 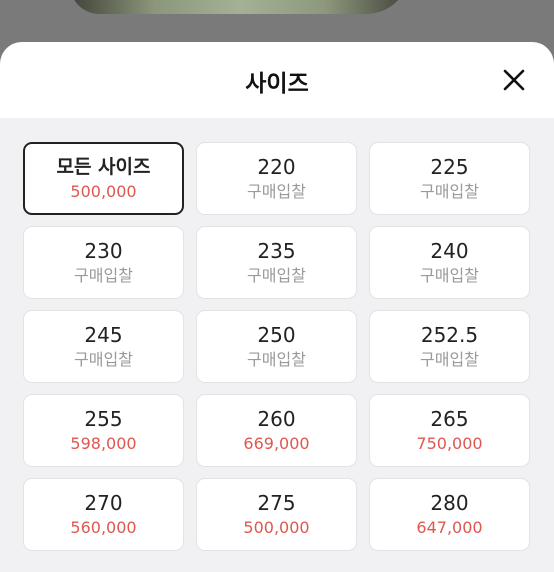 I want to click on size-option: 255 598,000, so click(x=103, y=430).